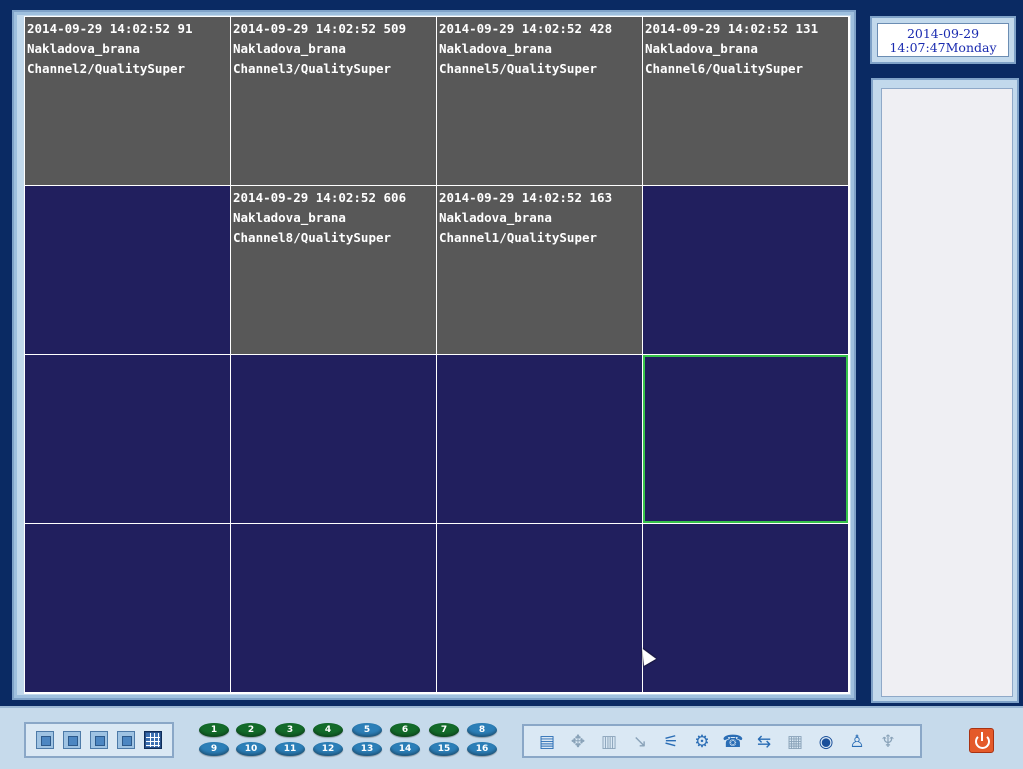 Image resolution: width=1023 pixels, height=769 pixels. I want to click on record-icon: ▥, so click(609, 742).